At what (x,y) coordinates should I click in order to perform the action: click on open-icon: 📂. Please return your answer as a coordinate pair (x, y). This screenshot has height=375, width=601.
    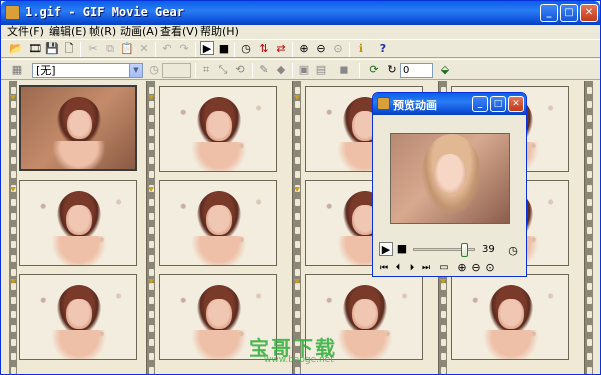
    Looking at the image, I should click on (16, 49).